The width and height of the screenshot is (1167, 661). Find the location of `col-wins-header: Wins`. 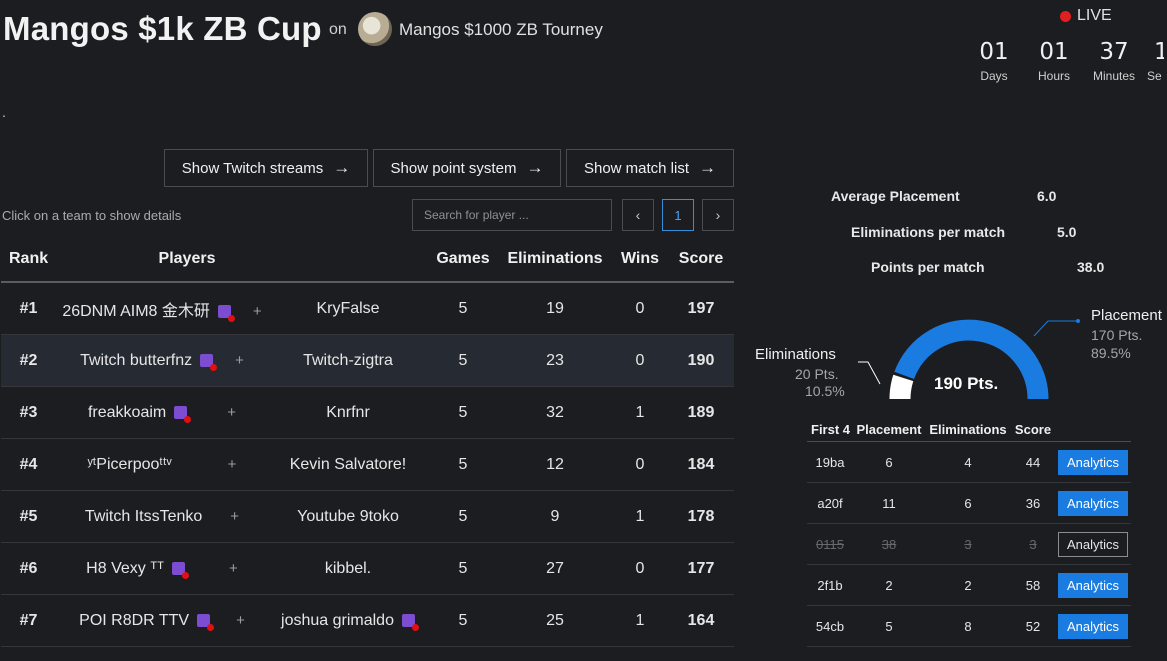

col-wins-header: Wins is located at coordinates (640, 260).